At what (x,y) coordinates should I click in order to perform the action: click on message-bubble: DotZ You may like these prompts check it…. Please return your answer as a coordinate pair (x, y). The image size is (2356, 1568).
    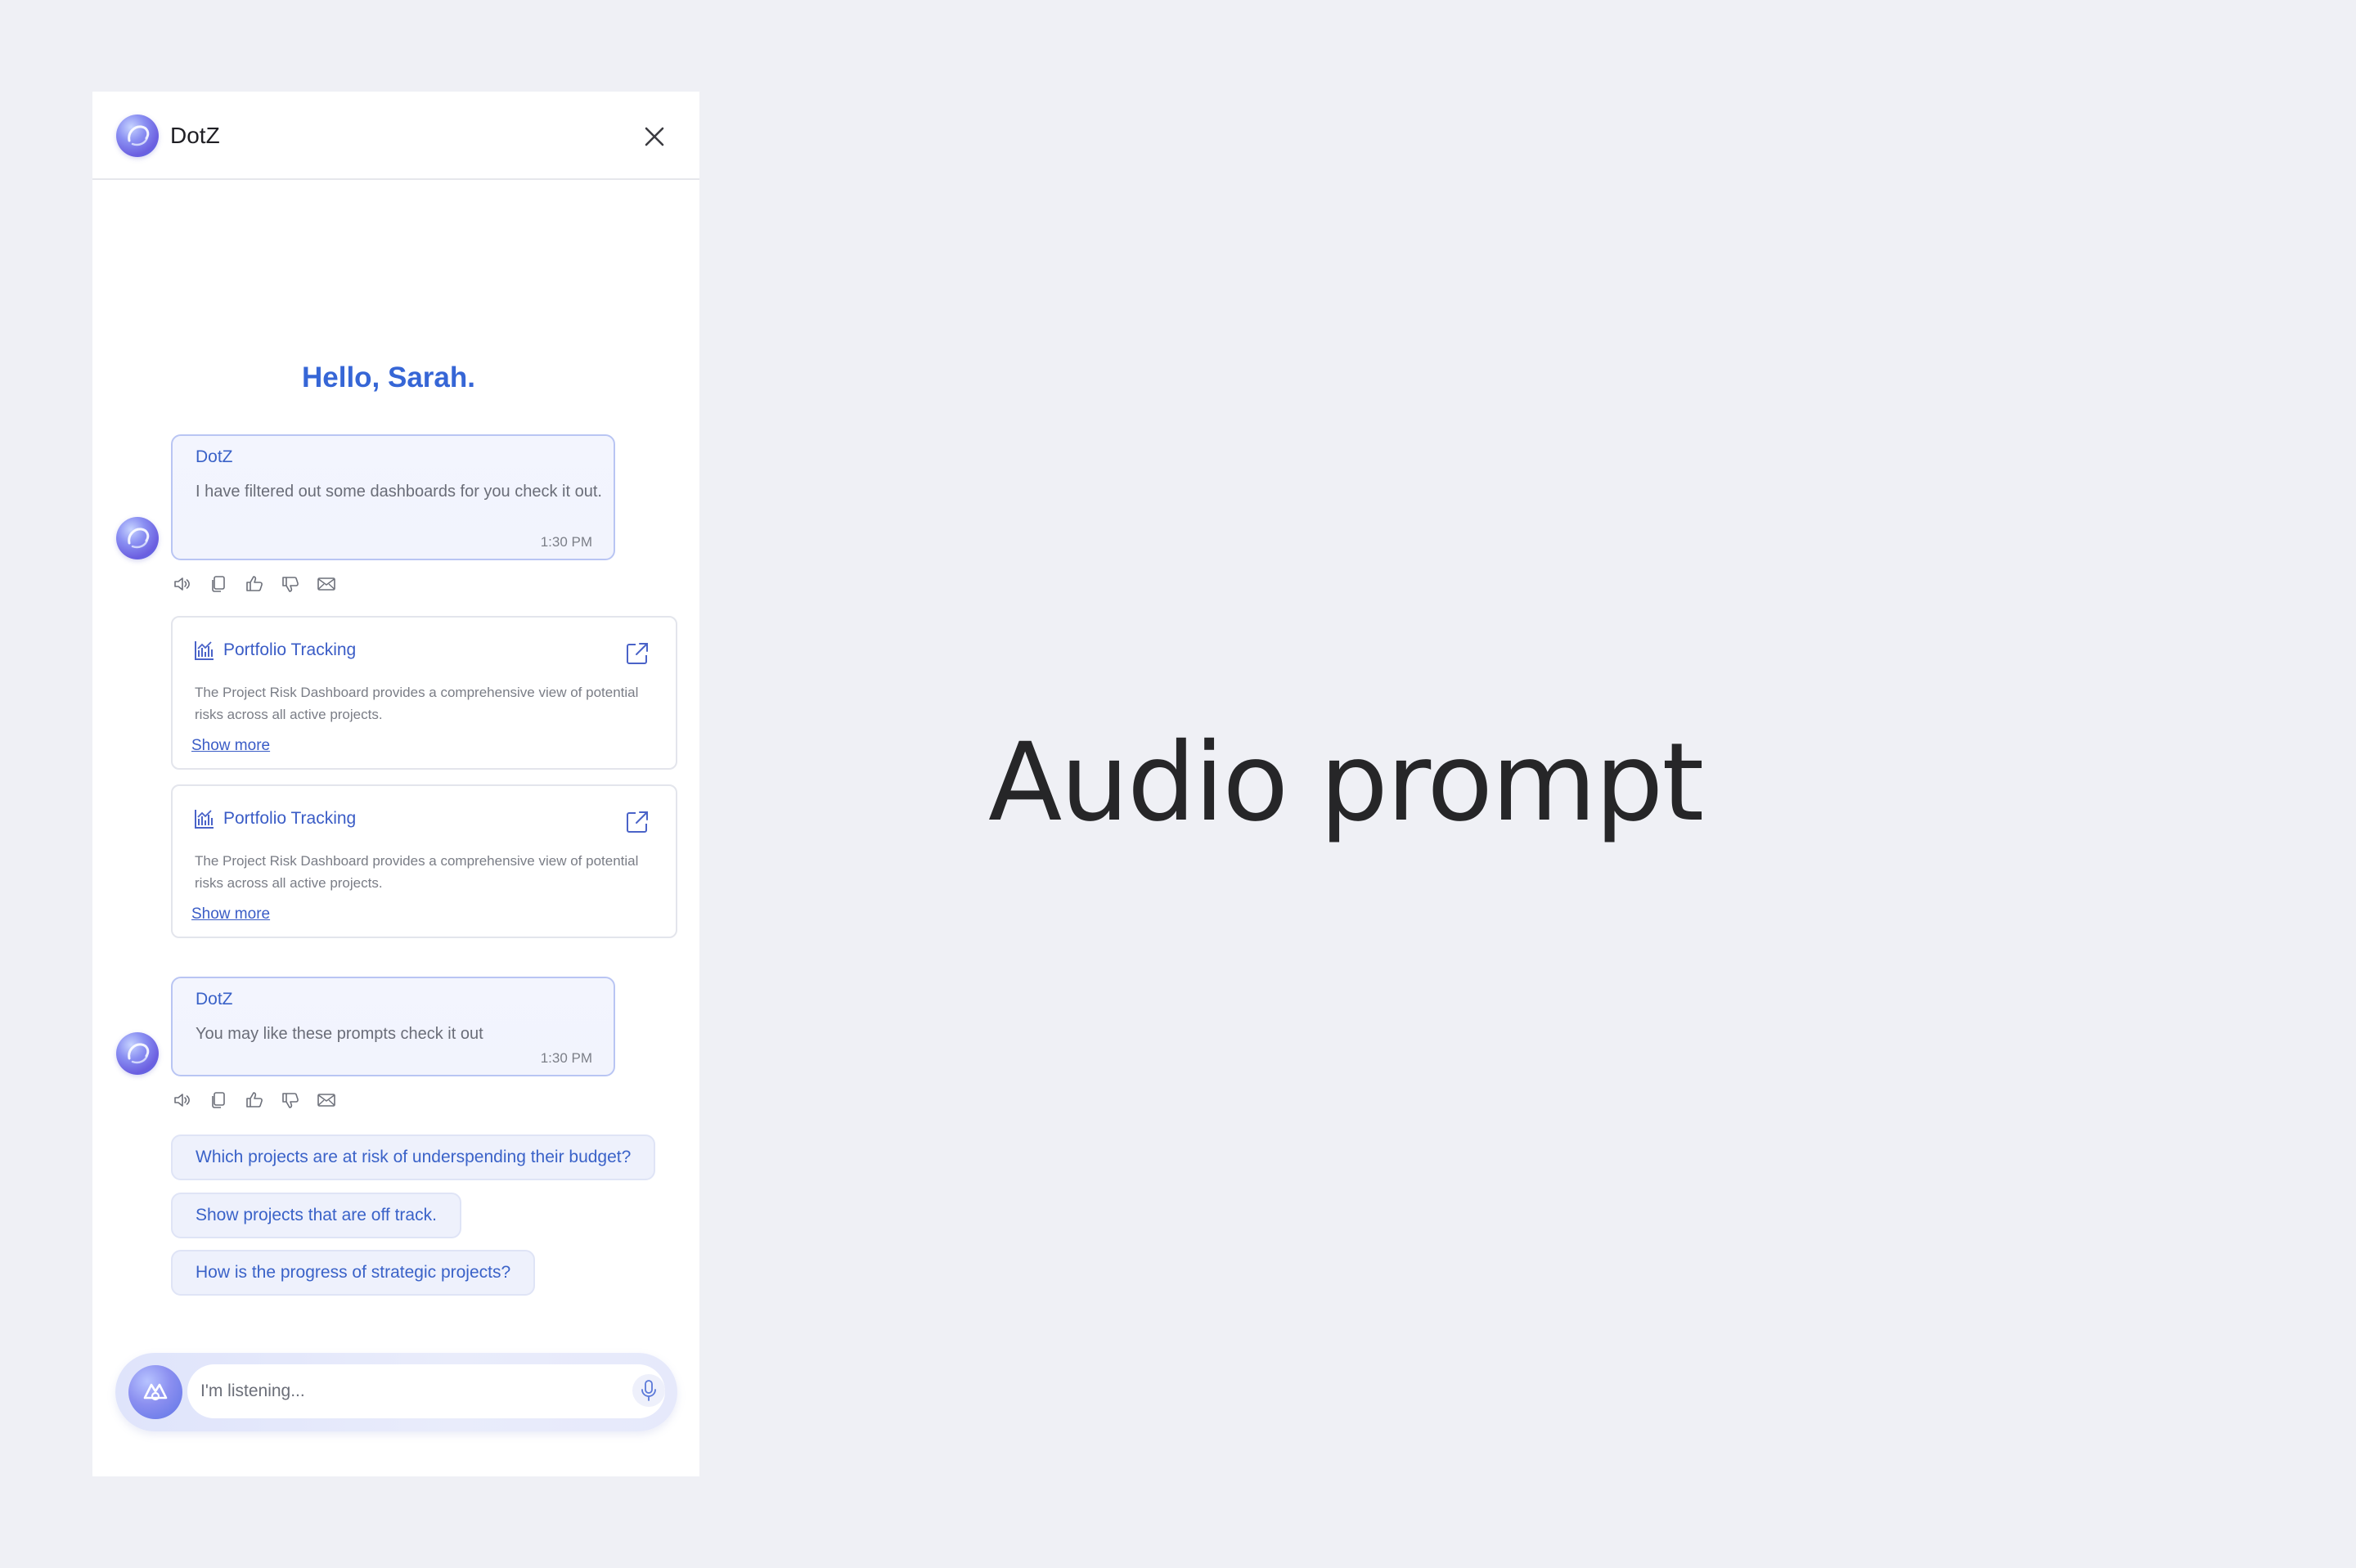
    Looking at the image, I should click on (393, 1026).